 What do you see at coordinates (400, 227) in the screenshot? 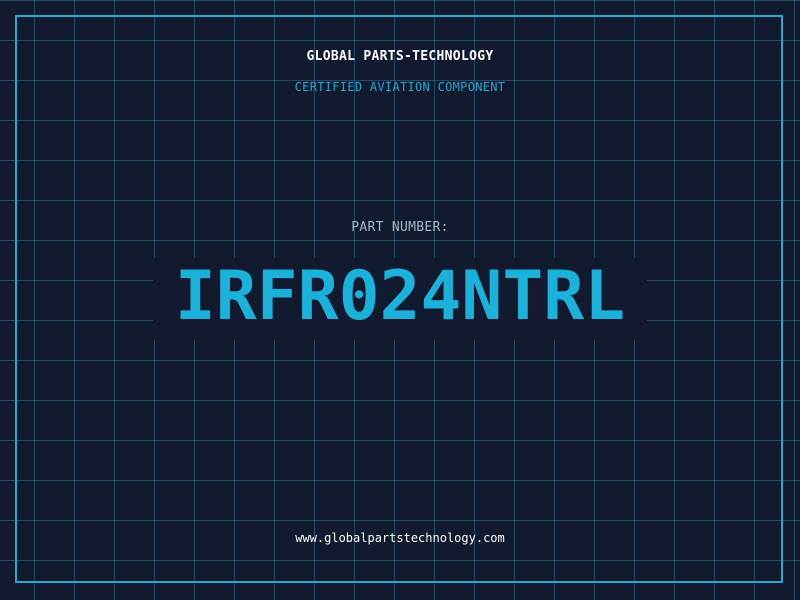
I see `part-number-label: PART NUMBER:` at bounding box center [400, 227].